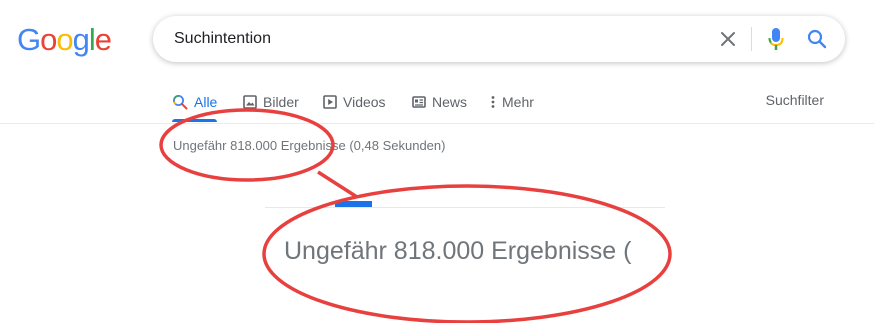 Image resolution: width=874 pixels, height=323 pixels. I want to click on tab-label: News, so click(450, 102).